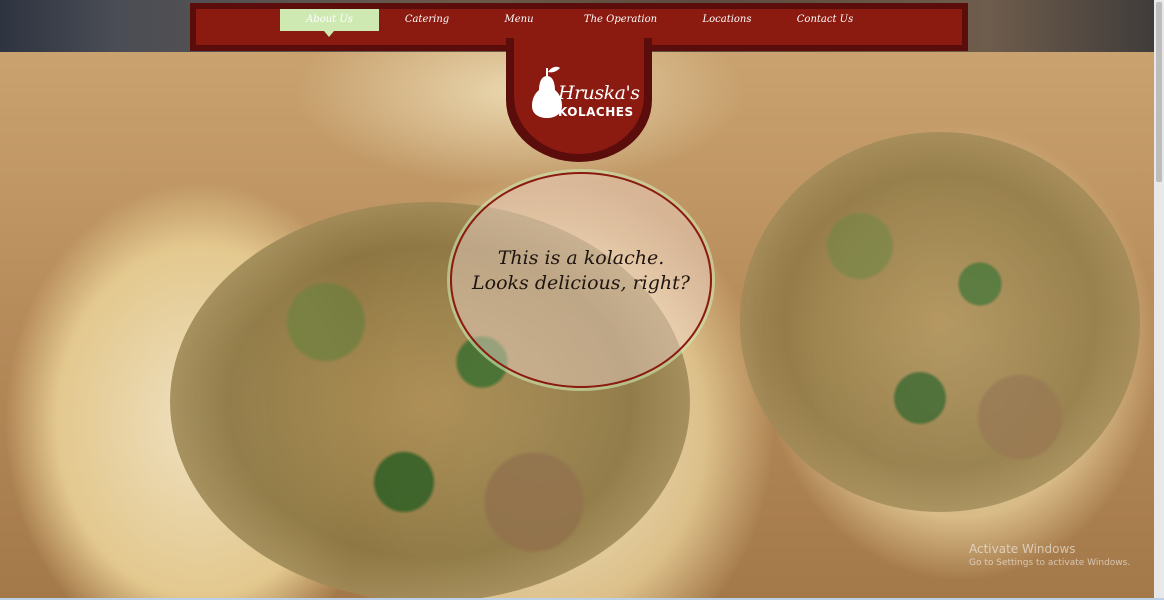 The image size is (1164, 600). What do you see at coordinates (581, 258) in the screenshot?
I see `bubble-line-1: This is a kolache.` at bounding box center [581, 258].